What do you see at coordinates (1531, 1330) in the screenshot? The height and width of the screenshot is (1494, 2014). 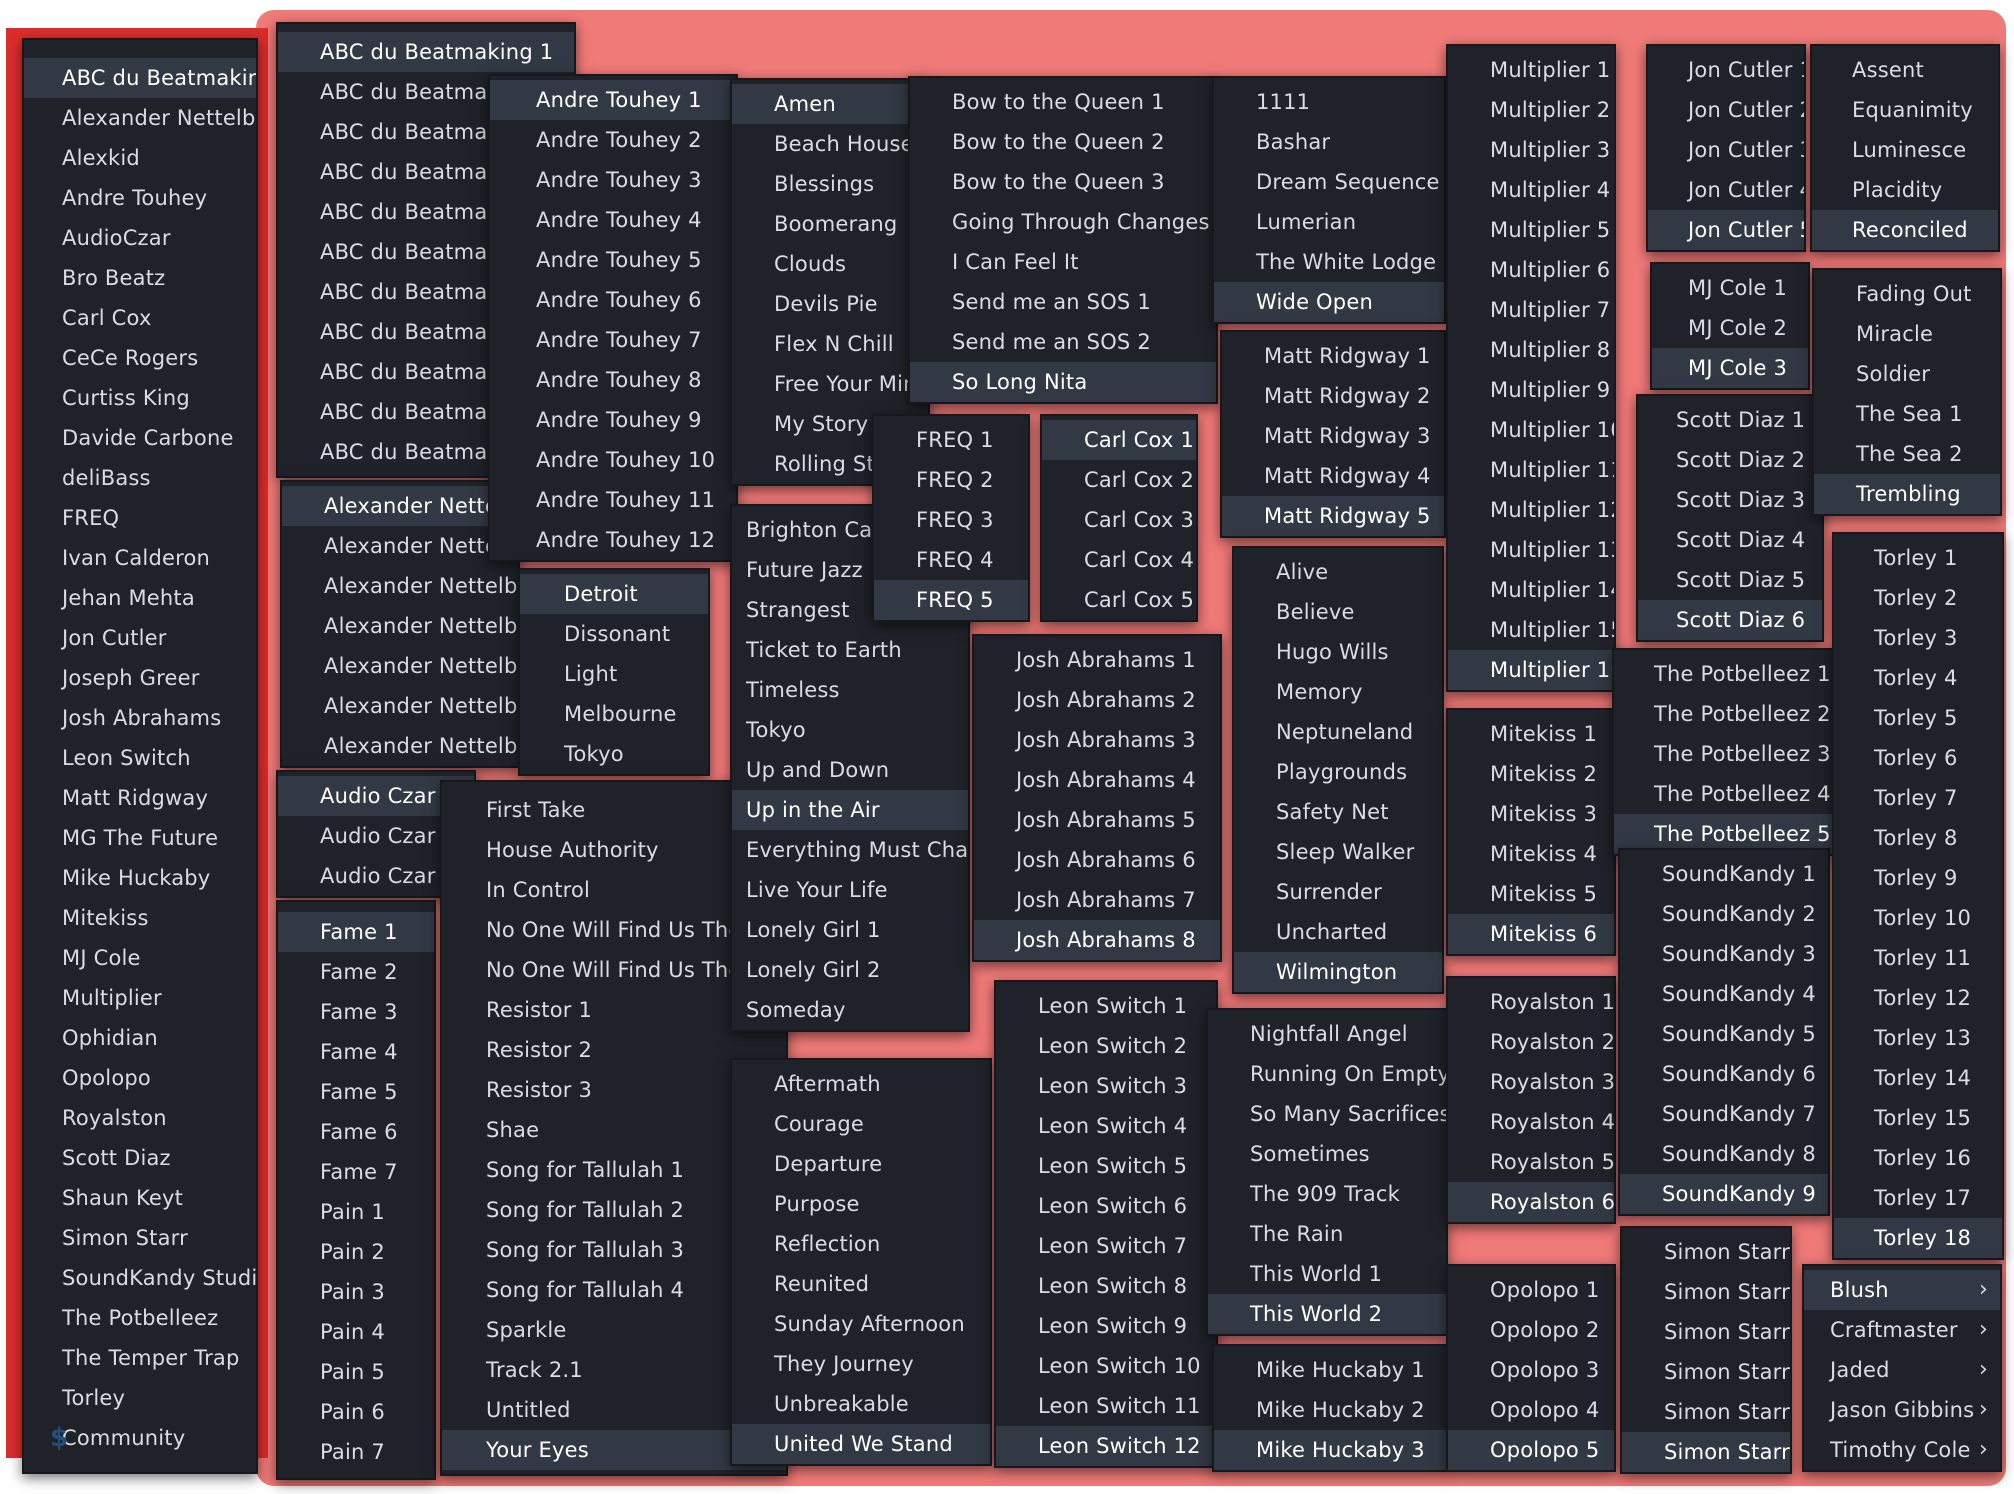 I see `opolopo-item: Opolopo 2` at bounding box center [1531, 1330].